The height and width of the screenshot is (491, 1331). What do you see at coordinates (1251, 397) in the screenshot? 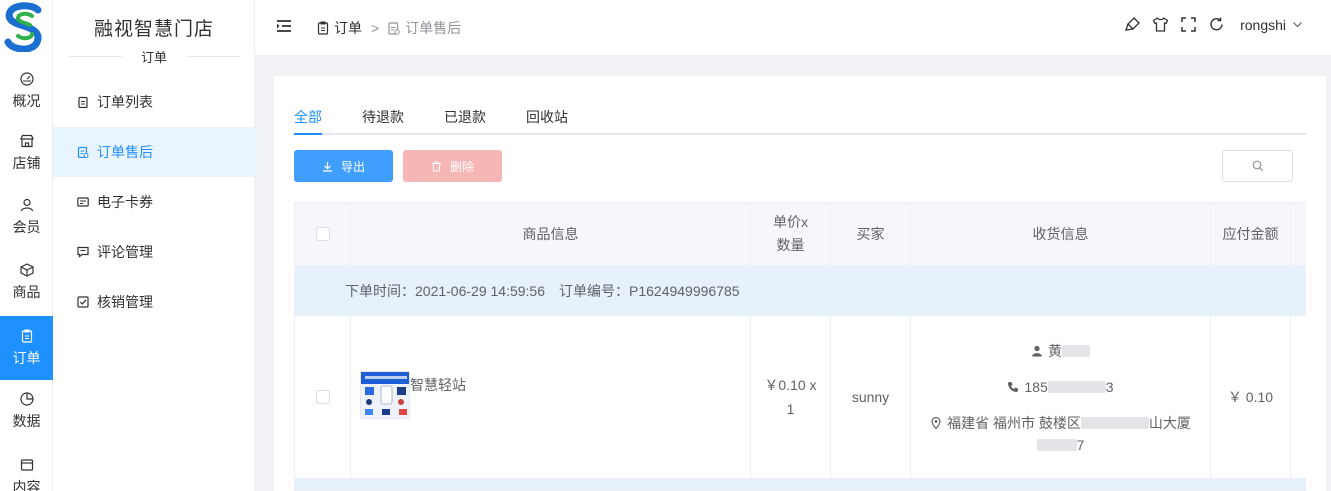
I see `payable-cell: ￥ 0.10` at bounding box center [1251, 397].